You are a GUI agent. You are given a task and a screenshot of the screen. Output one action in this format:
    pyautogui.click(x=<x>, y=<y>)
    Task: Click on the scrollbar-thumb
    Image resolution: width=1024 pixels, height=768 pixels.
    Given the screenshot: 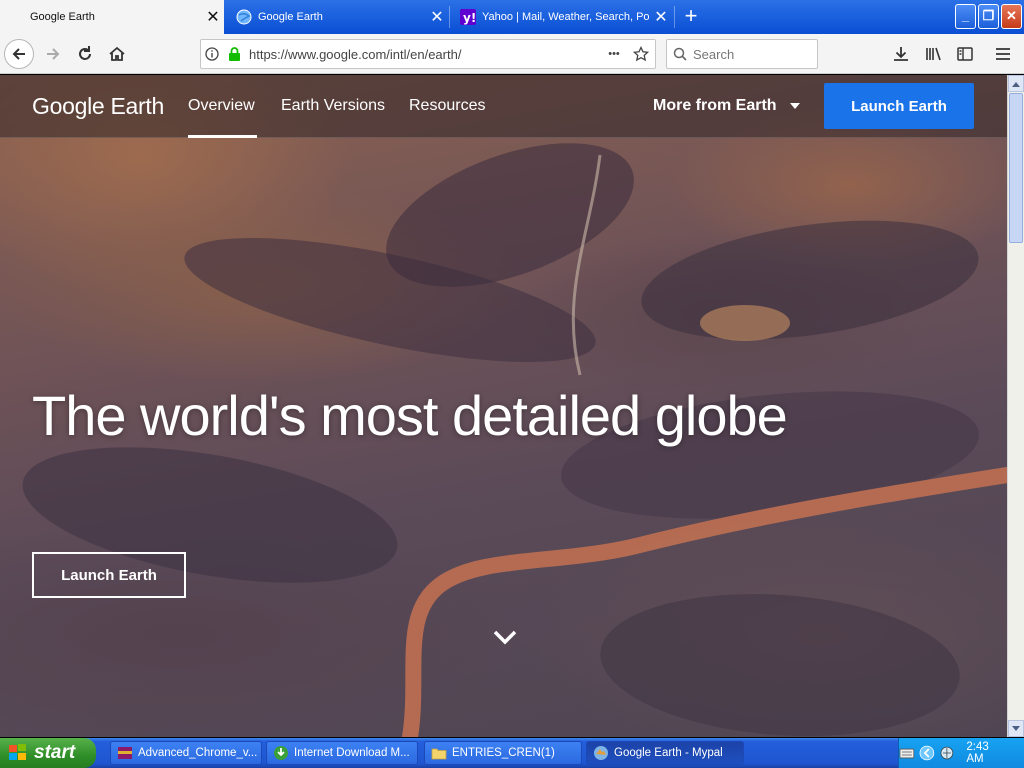 What is the action you would take?
    pyautogui.click(x=1016, y=168)
    